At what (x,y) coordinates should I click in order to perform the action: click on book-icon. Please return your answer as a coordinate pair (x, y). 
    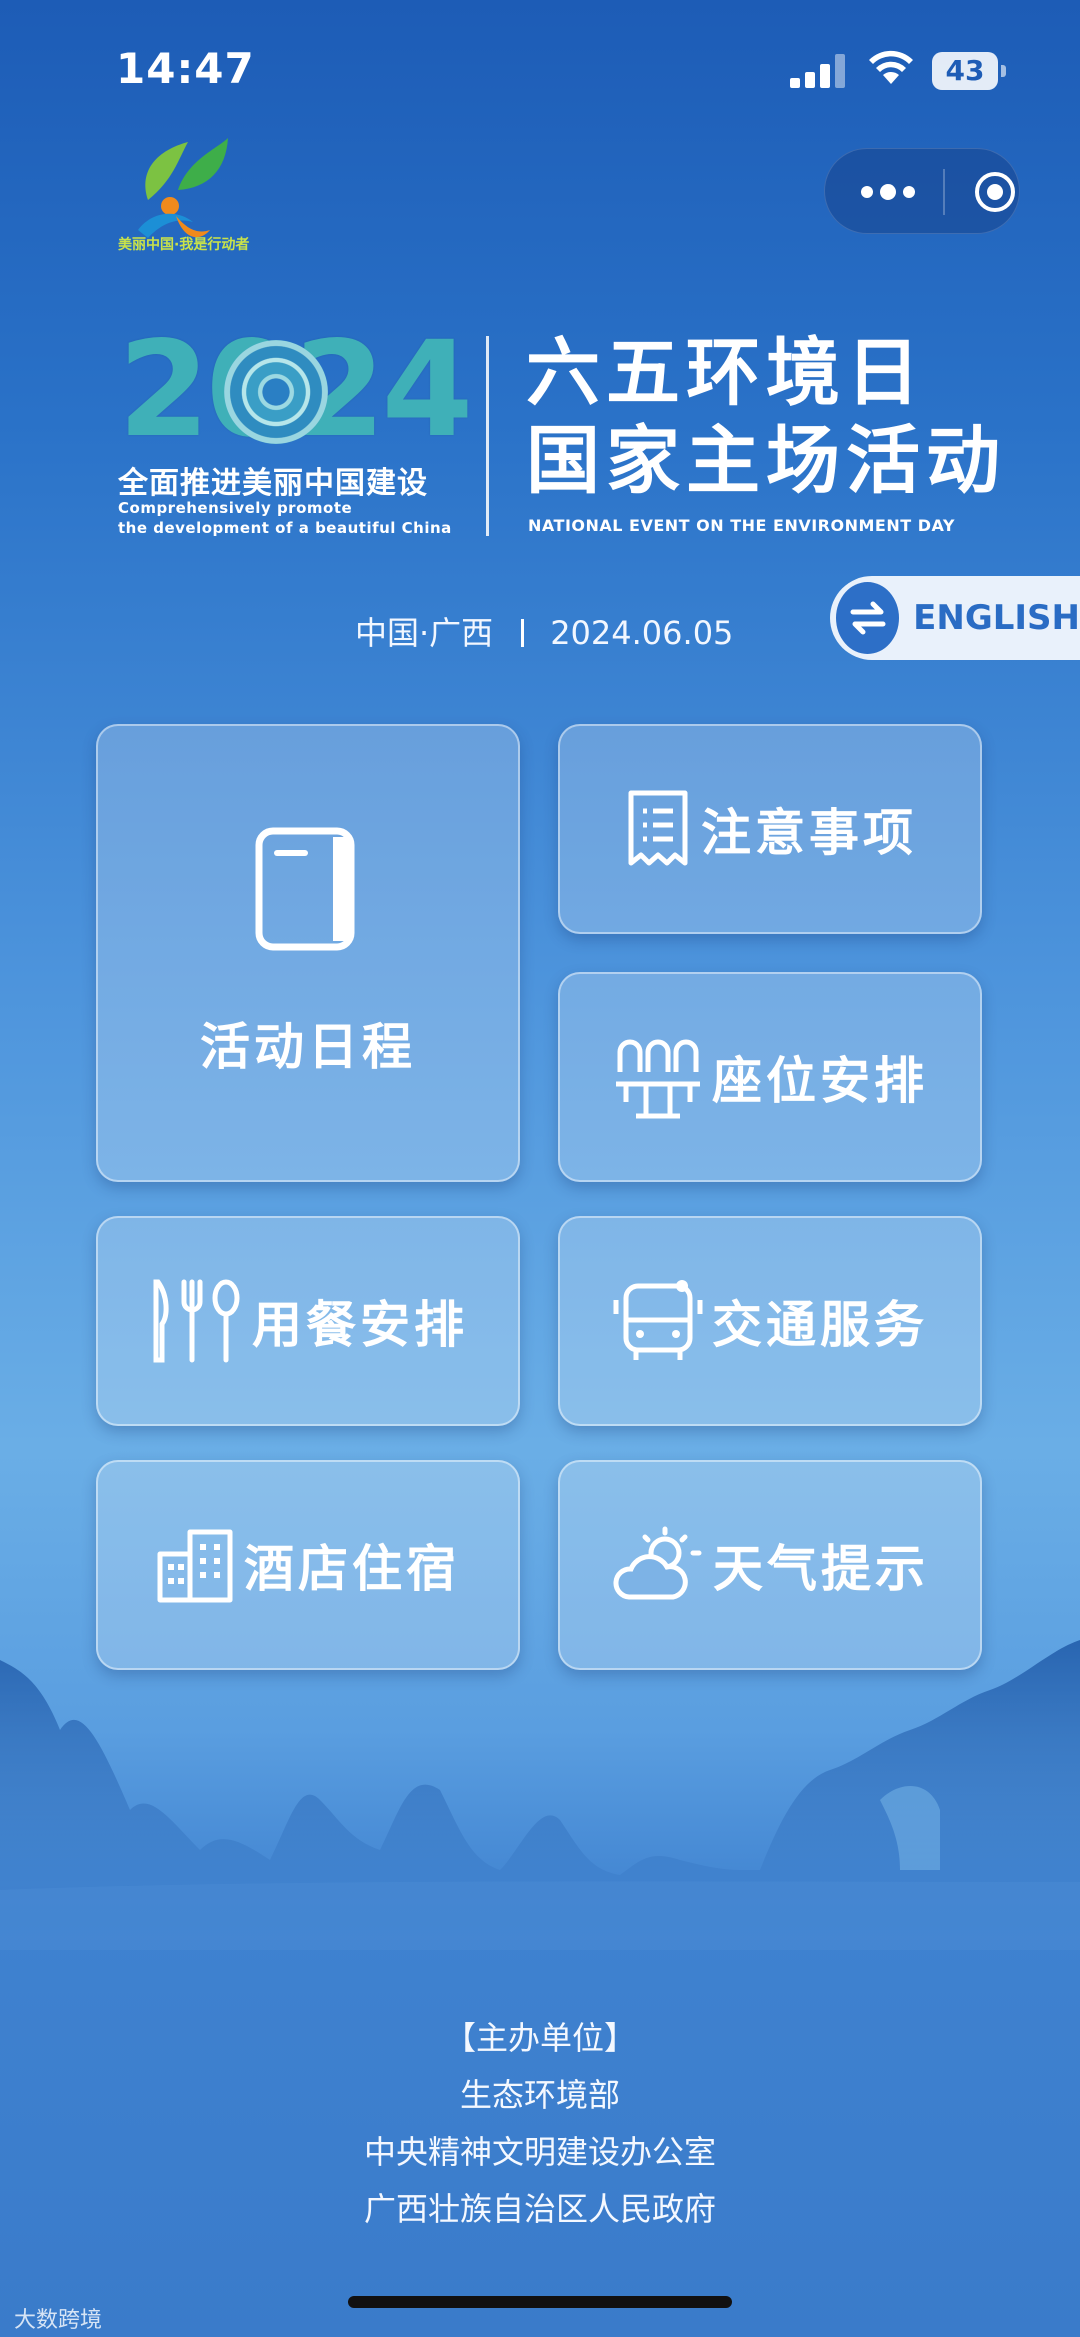
    Looking at the image, I should click on (308, 889).